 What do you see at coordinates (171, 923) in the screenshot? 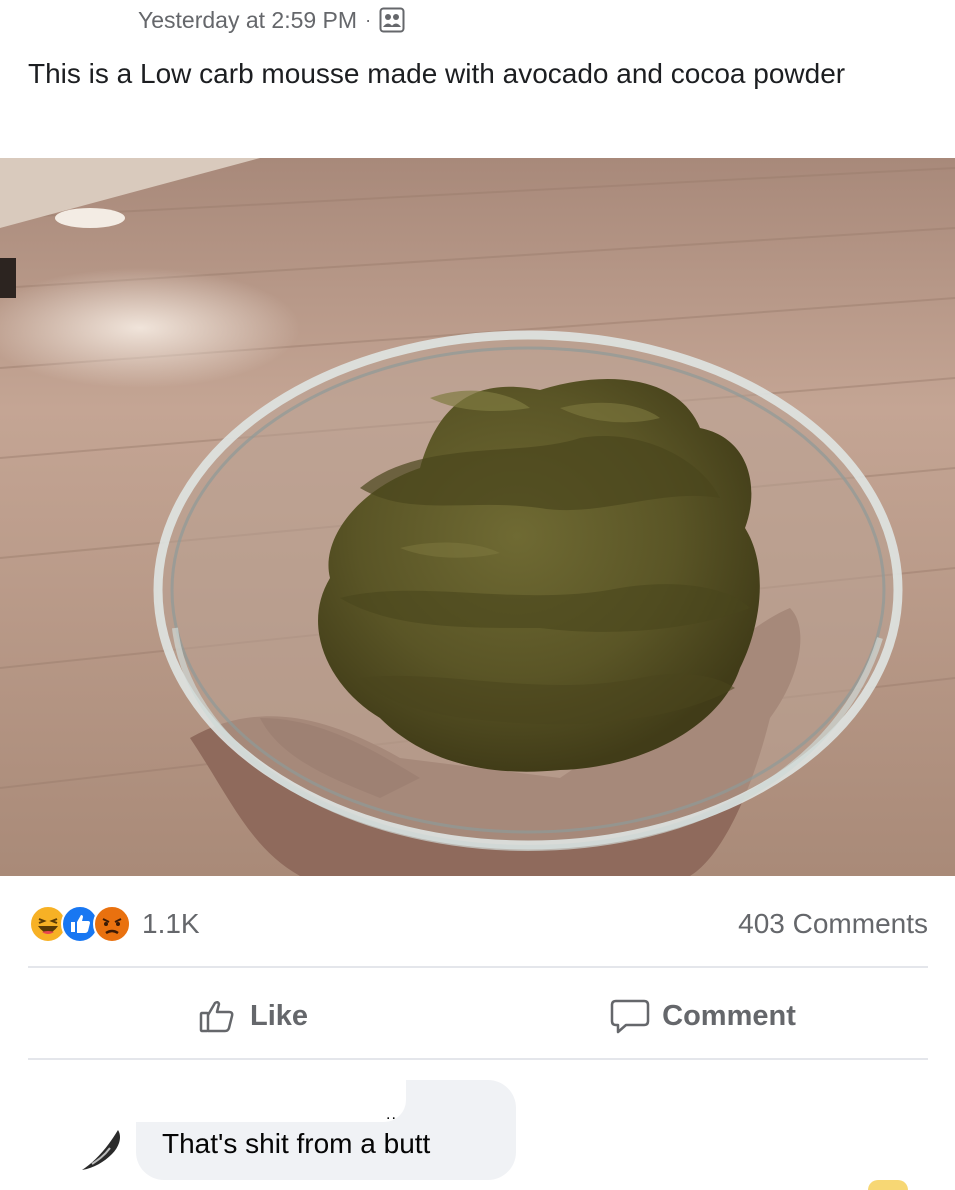
I see `reaction-count: 1.1K` at bounding box center [171, 923].